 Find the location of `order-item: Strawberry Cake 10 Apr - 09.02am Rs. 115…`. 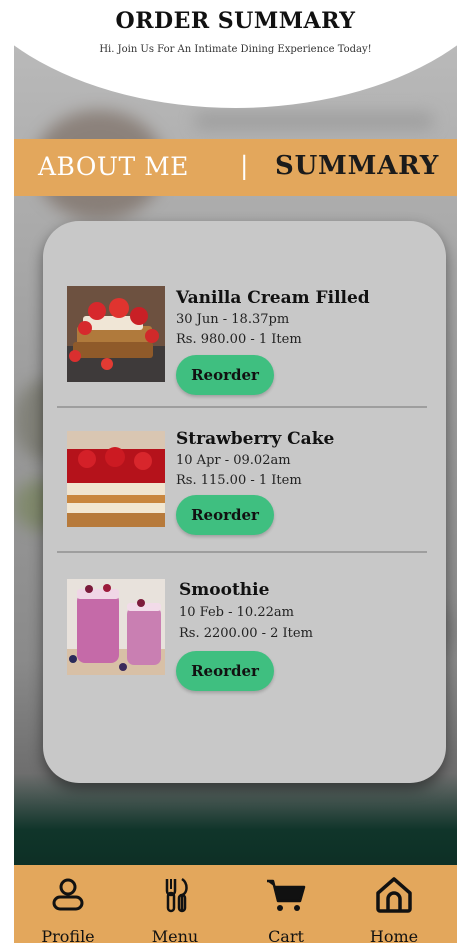

order-item: Strawberry Cake 10 Apr - 09.02am Rs. 115… is located at coordinates (244, 481).